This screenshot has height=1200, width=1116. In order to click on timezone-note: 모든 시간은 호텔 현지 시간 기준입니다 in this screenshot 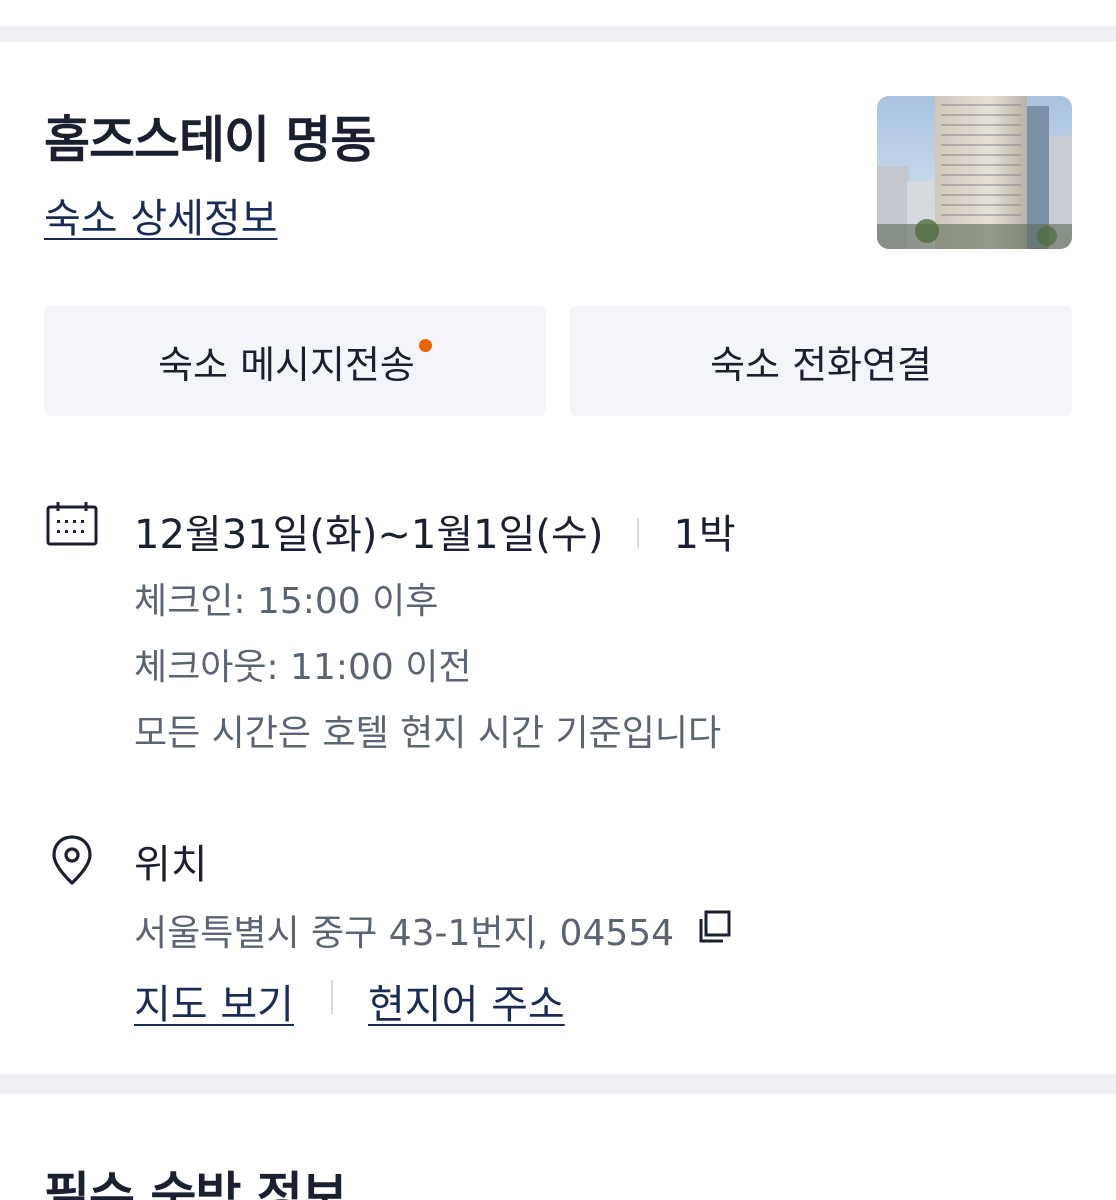, I will do `click(428, 733)`.